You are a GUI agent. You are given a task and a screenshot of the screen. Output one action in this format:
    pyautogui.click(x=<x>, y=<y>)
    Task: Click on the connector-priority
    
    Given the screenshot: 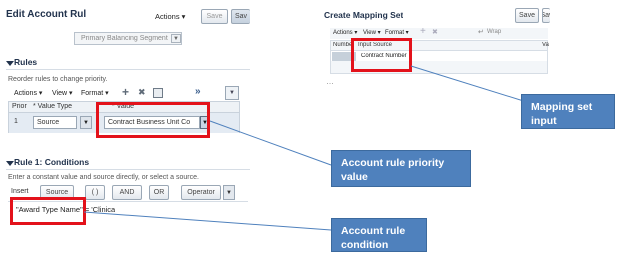 What is the action you would take?
    pyautogui.click(x=270, y=143)
    